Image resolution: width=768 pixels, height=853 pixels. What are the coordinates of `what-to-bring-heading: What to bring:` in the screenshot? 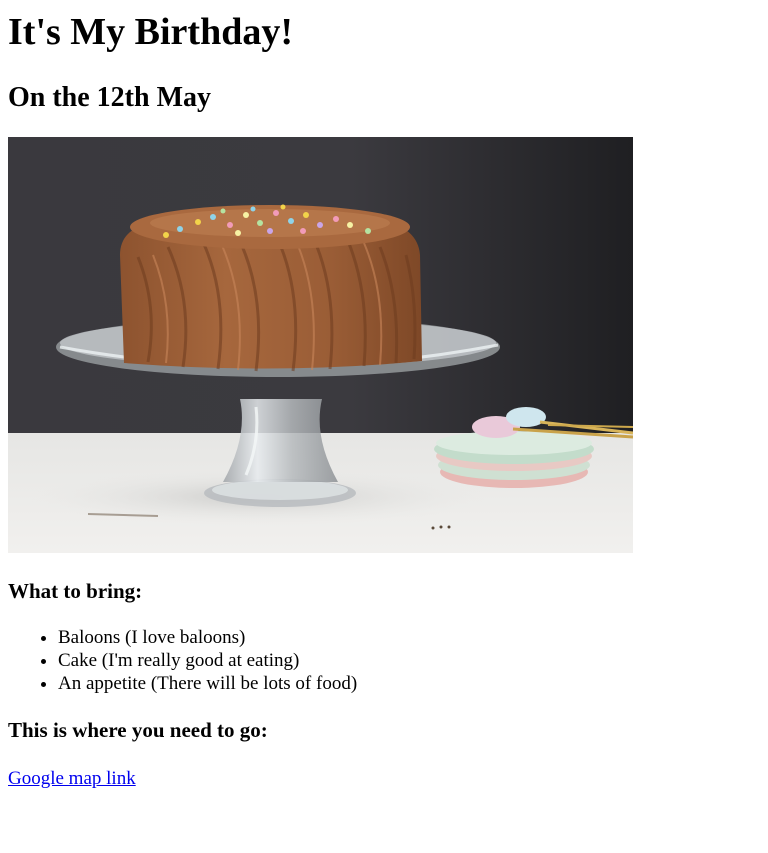 It's located at (75, 591).